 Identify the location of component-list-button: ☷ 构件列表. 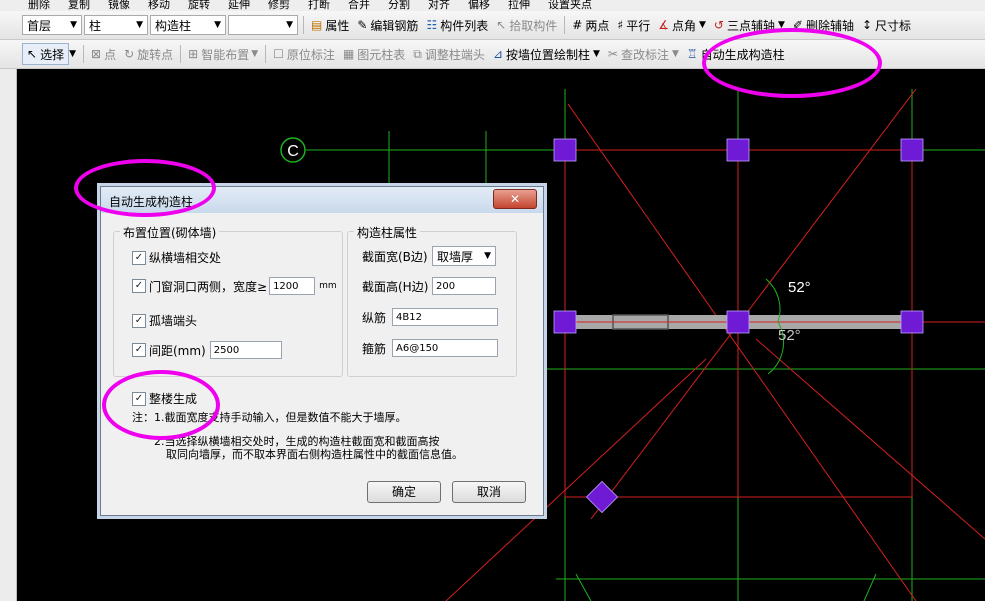
(457, 25).